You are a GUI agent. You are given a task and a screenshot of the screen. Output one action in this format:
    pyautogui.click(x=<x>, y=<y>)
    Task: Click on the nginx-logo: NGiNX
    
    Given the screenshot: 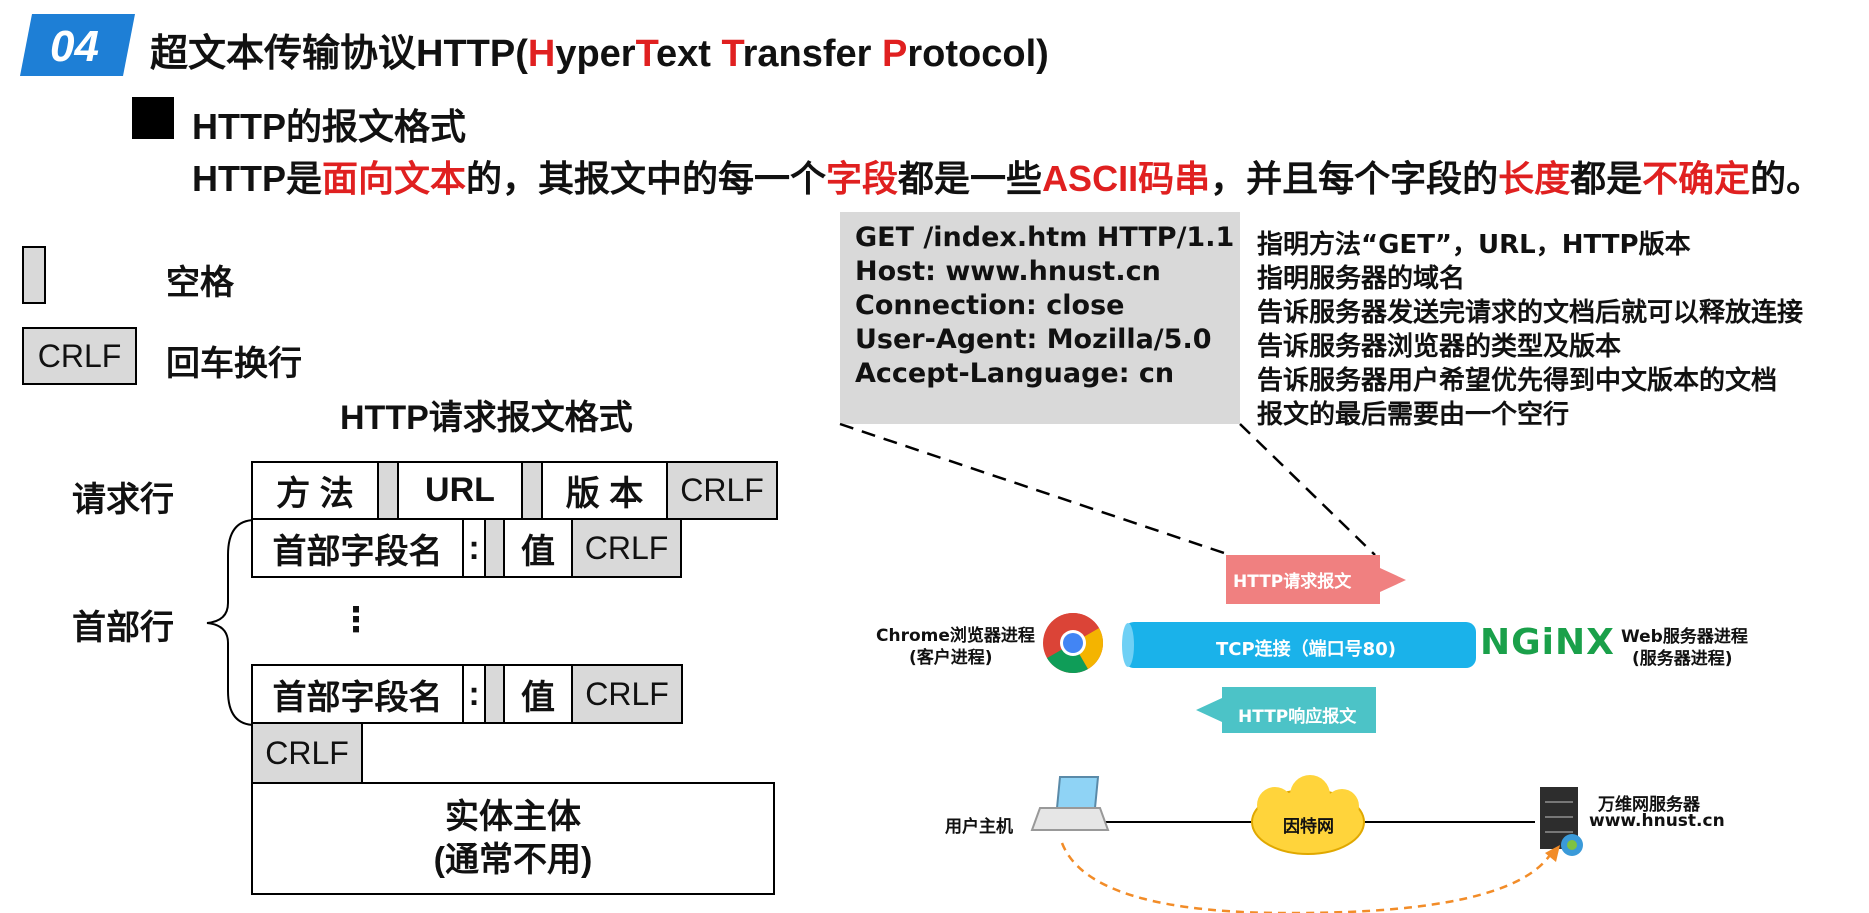 What is the action you would take?
    pyautogui.click(x=1547, y=642)
    